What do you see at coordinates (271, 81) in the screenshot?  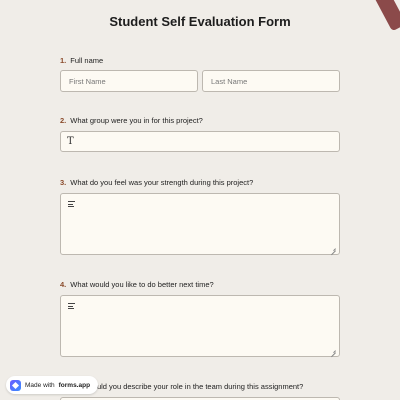 I see `last-name-input: Last Name` at bounding box center [271, 81].